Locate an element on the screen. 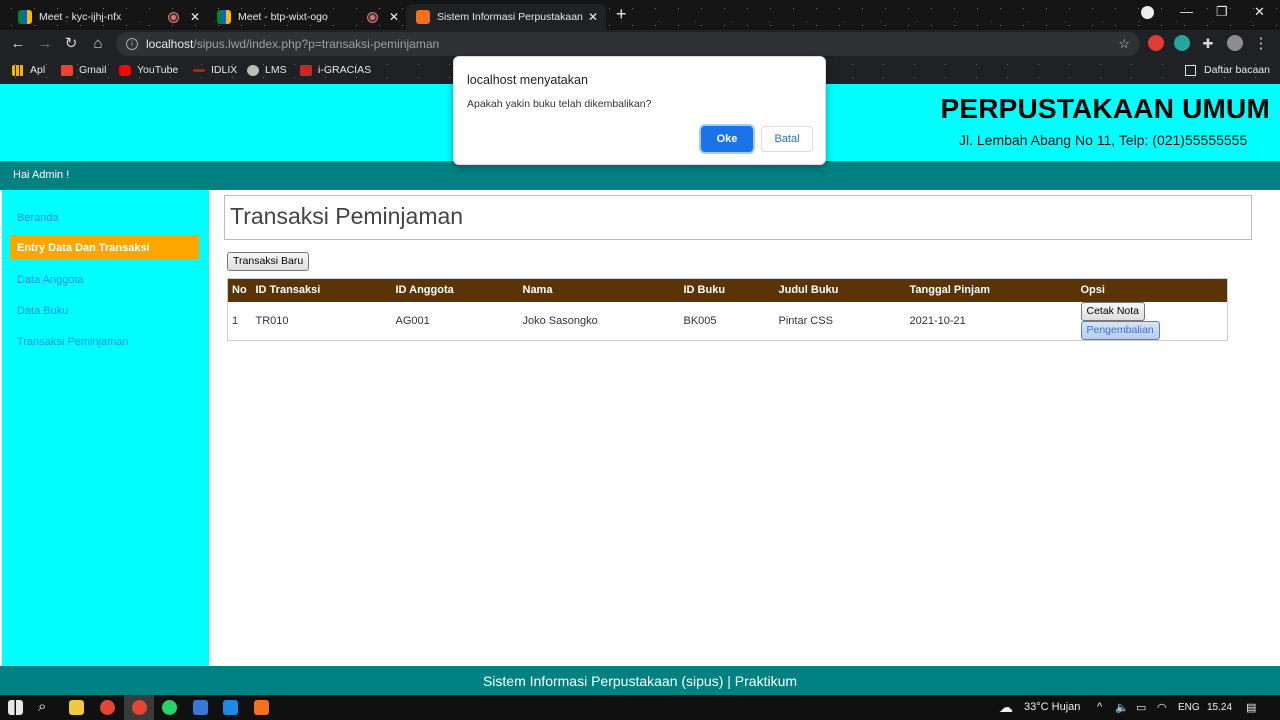 The height and width of the screenshot is (720, 1280). reading-list-icon is located at coordinates (1191, 70).